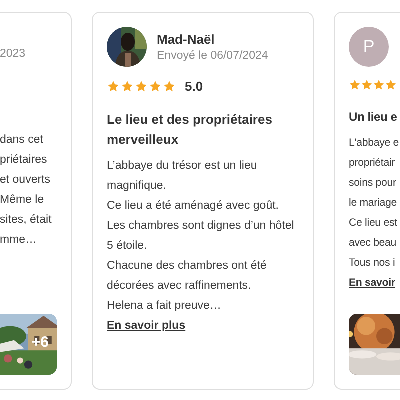  I want to click on review-text: le mariage, so click(373, 203).